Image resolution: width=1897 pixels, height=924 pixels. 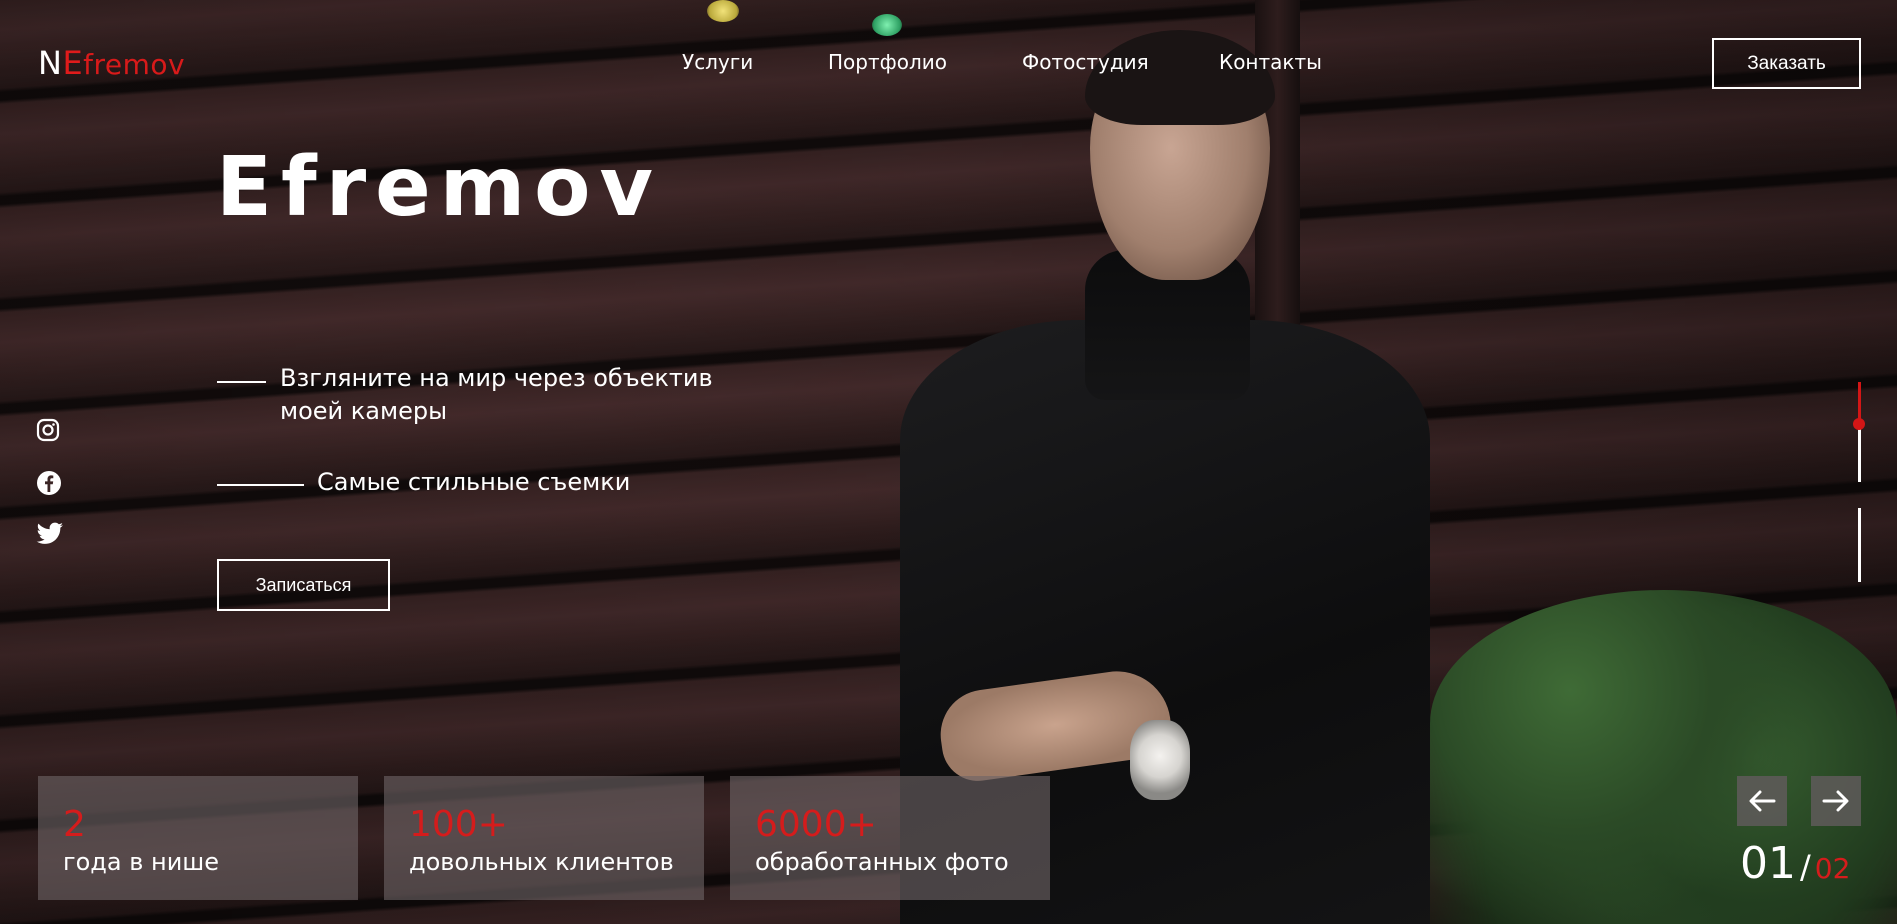 I want to click on twitter-icon, so click(x=50, y=534).